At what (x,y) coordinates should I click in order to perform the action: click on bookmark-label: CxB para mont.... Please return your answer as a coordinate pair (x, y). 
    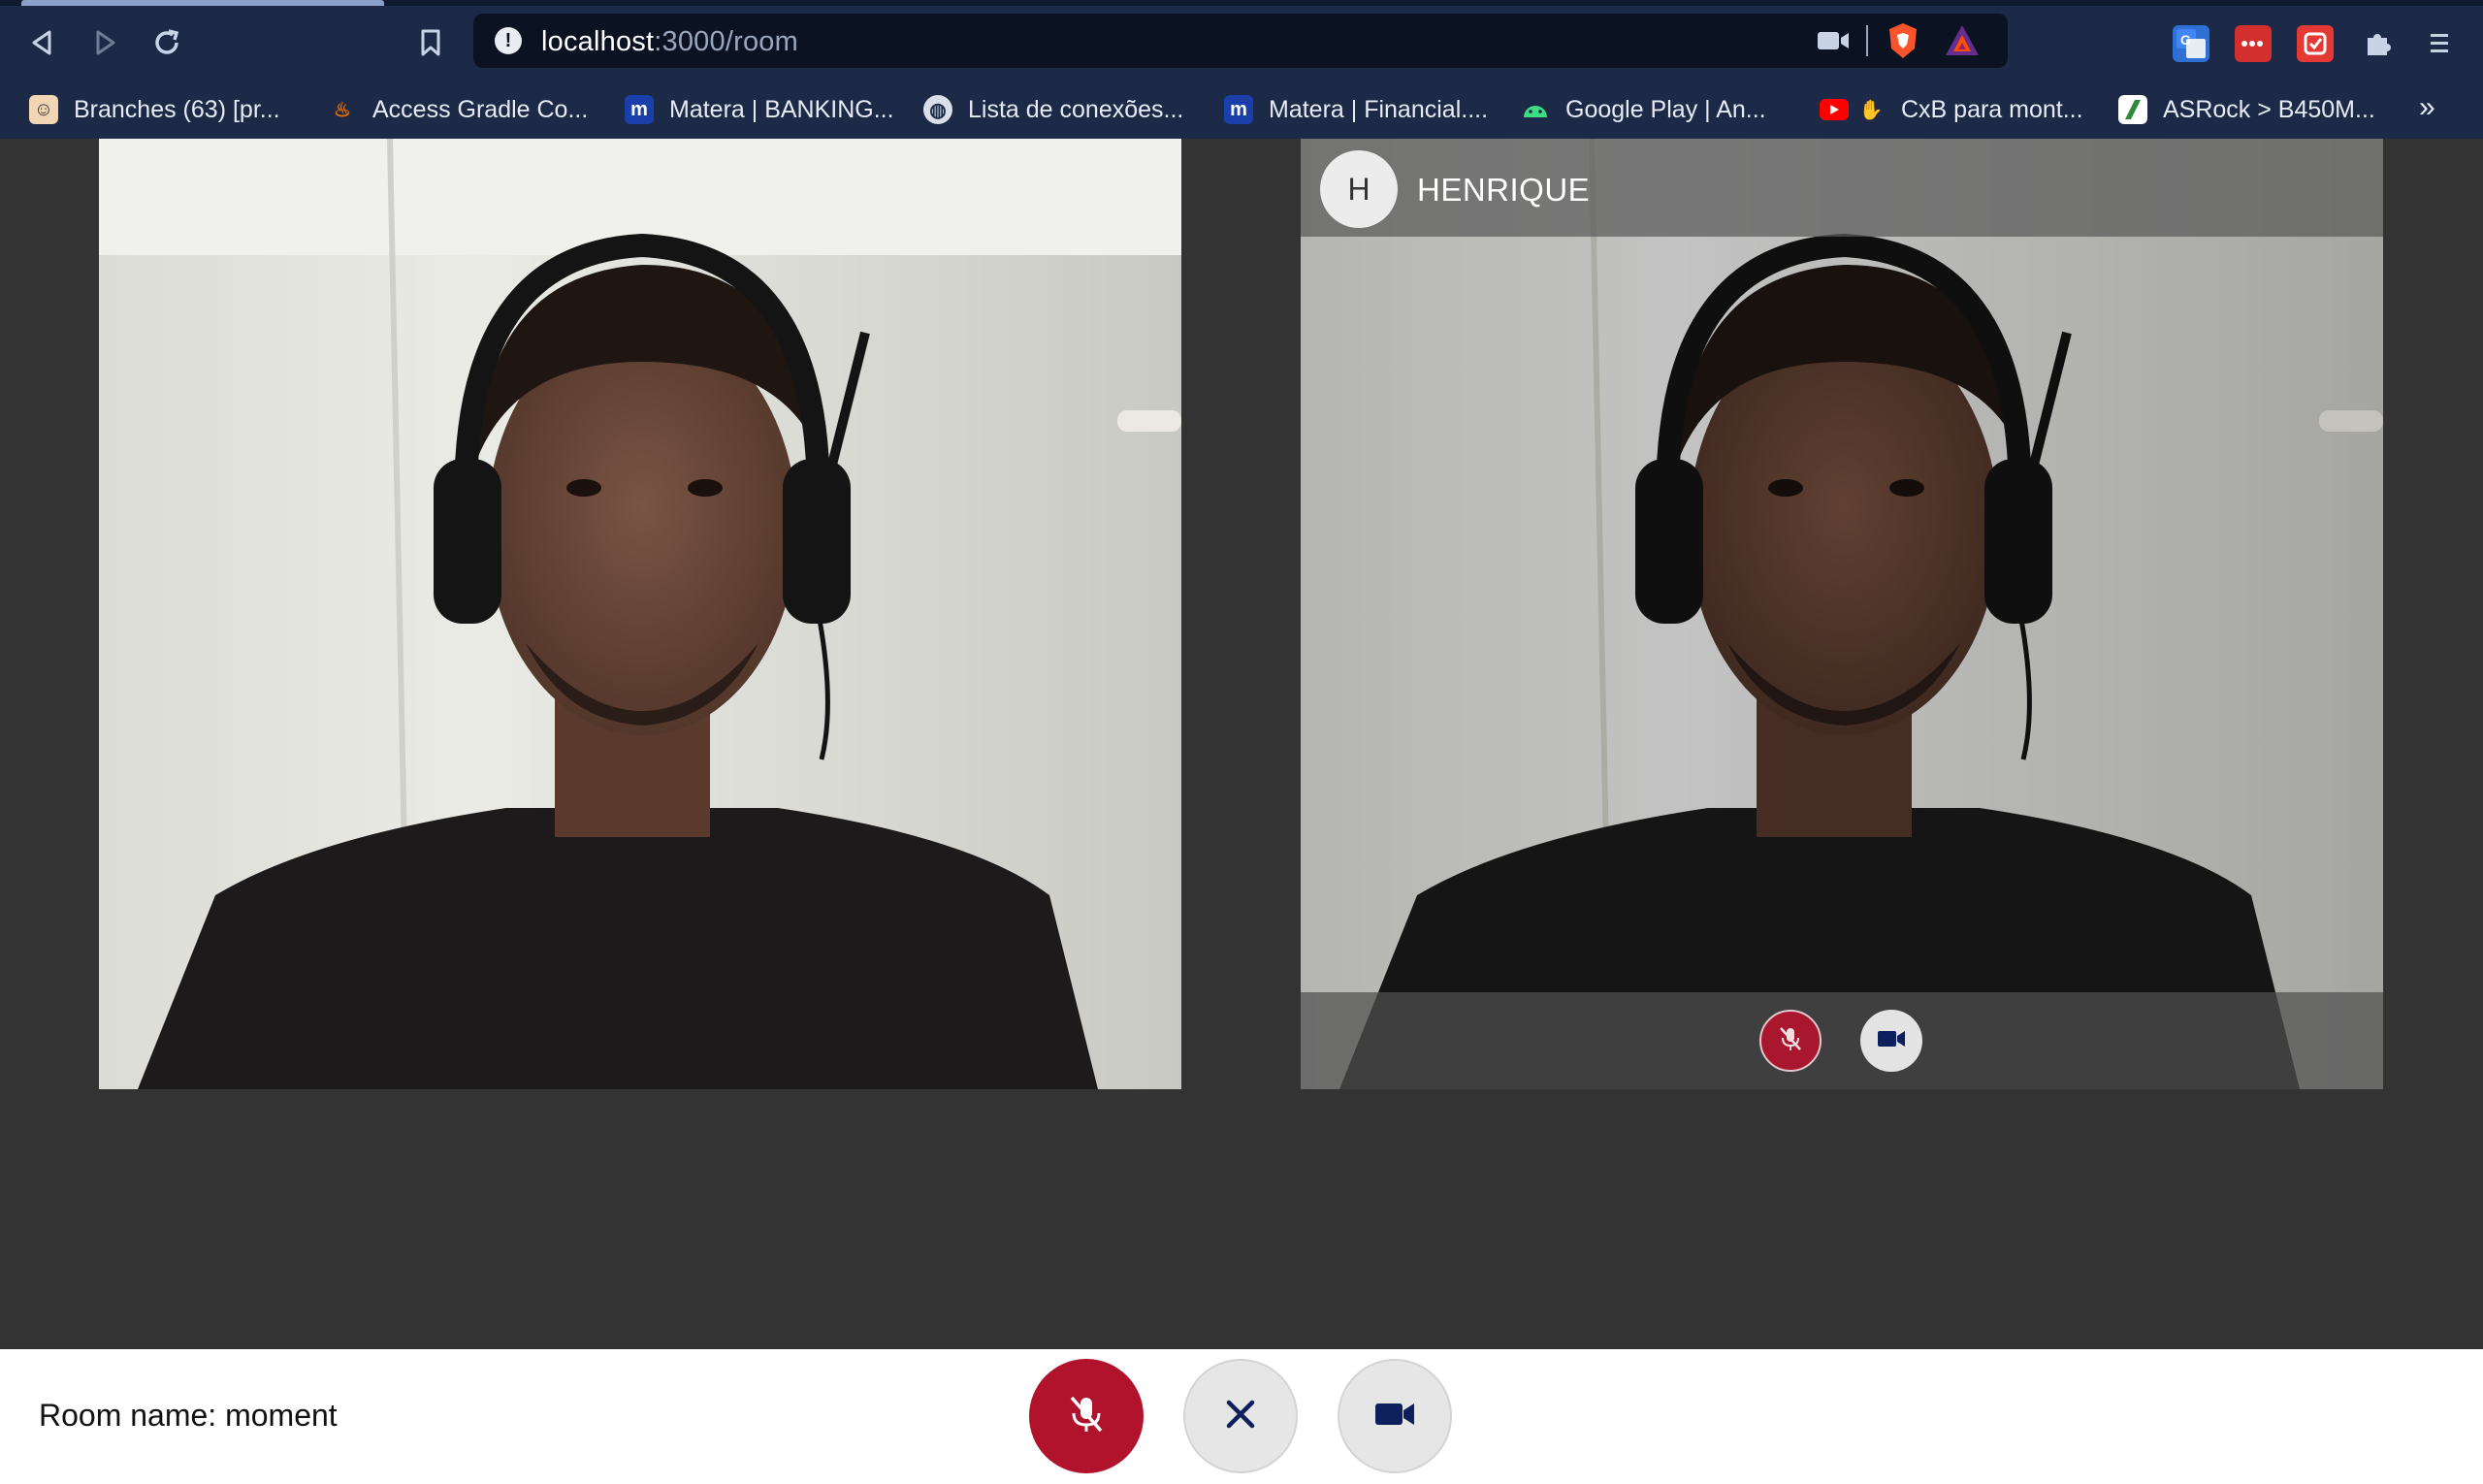
    Looking at the image, I should click on (1992, 109).